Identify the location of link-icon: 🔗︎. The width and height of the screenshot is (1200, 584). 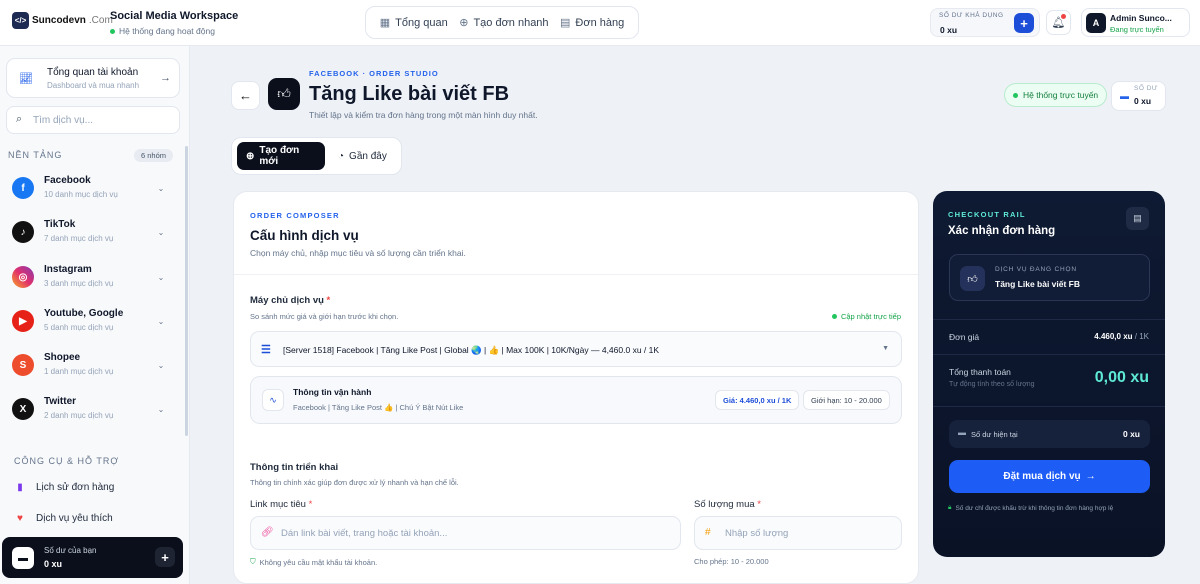
(267, 532).